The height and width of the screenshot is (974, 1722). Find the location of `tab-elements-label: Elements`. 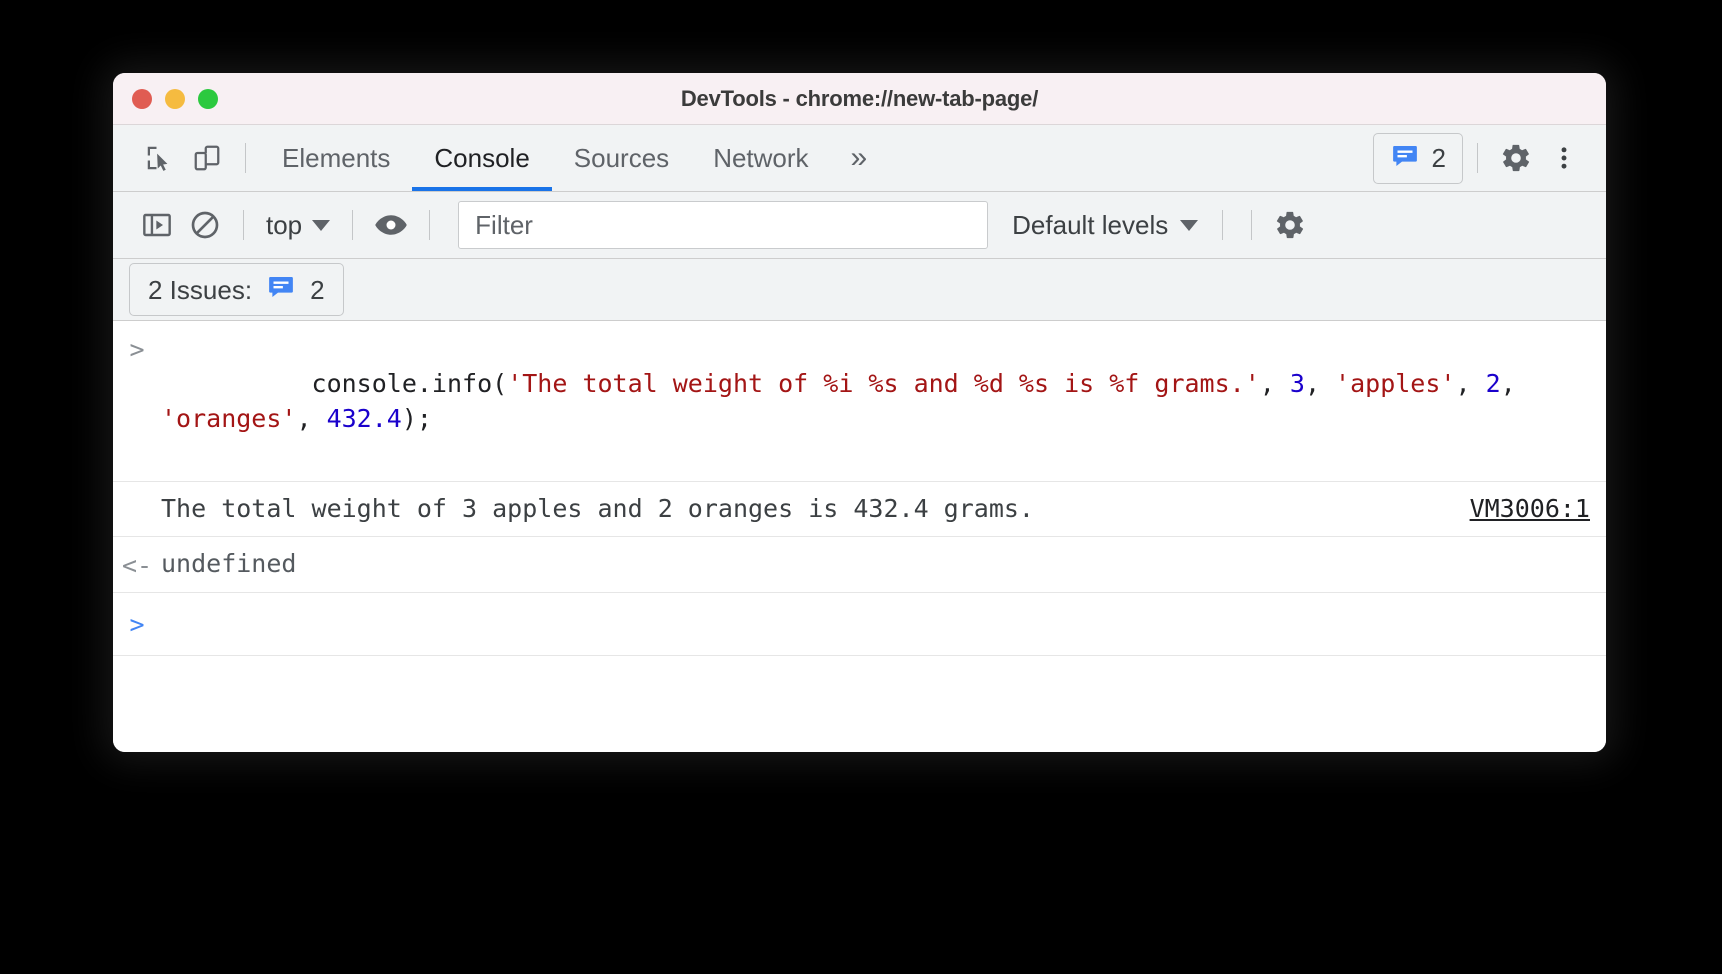

tab-elements-label: Elements is located at coordinates (336, 157).